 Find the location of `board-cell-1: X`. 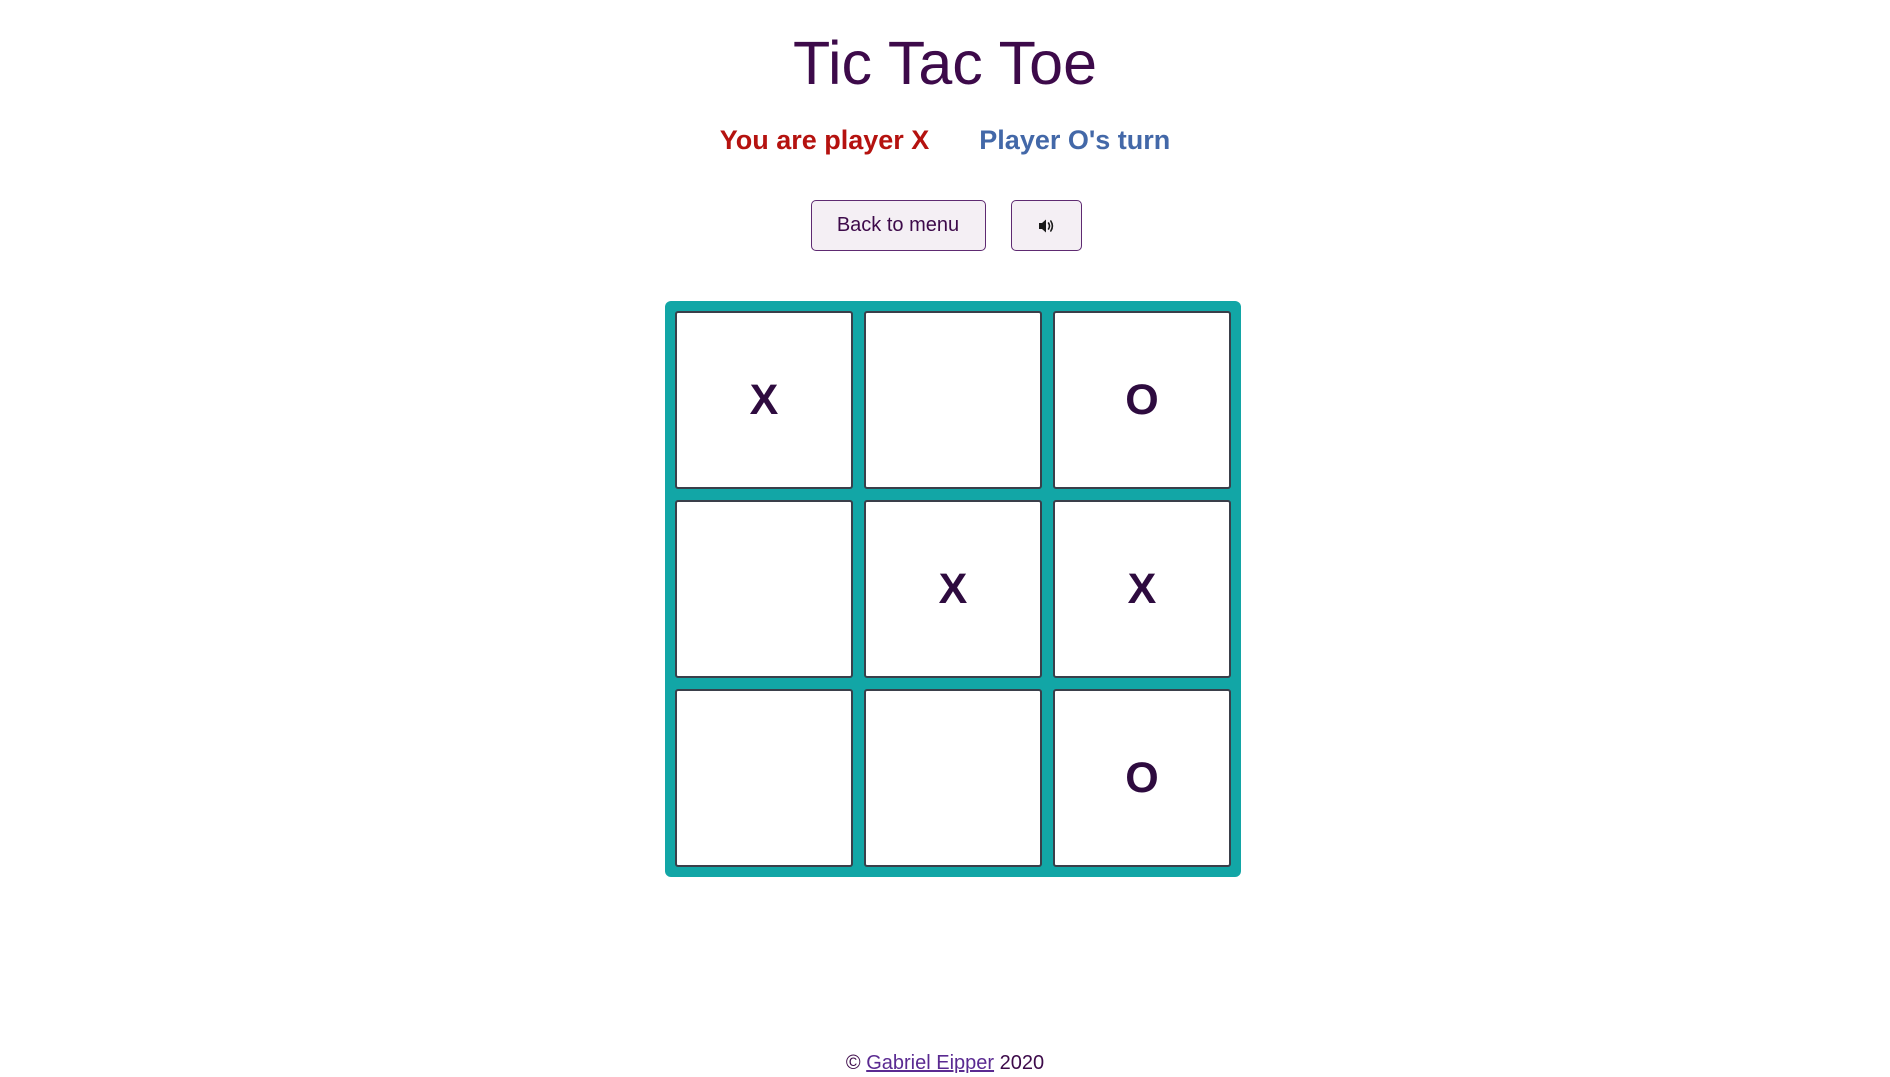

board-cell-1: X is located at coordinates (764, 400).